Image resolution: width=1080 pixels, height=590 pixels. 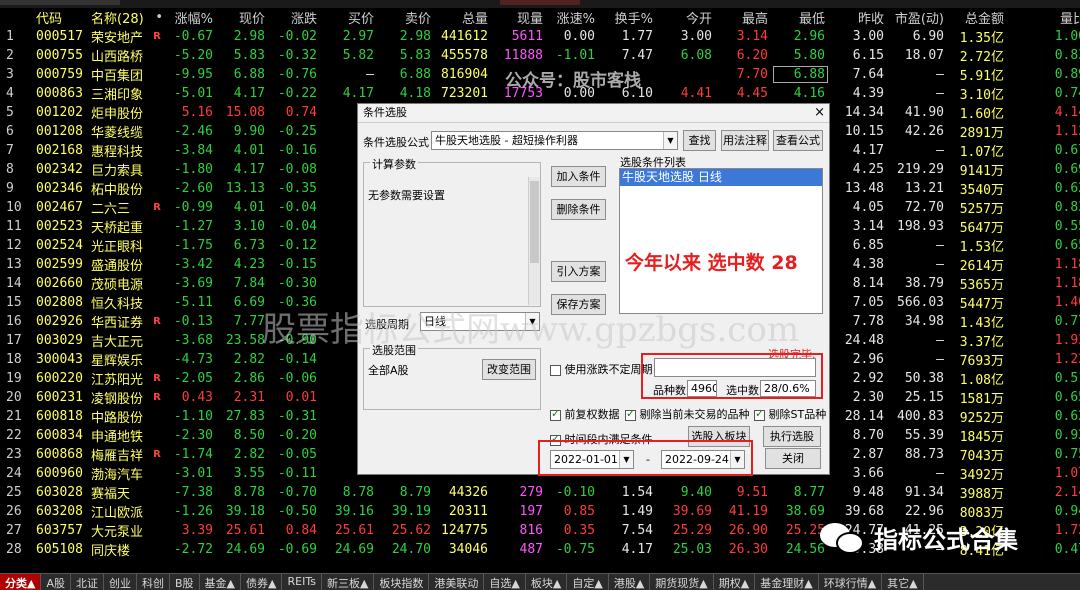 I want to click on tab-item: 环球行情▲, so click(x=851, y=582).